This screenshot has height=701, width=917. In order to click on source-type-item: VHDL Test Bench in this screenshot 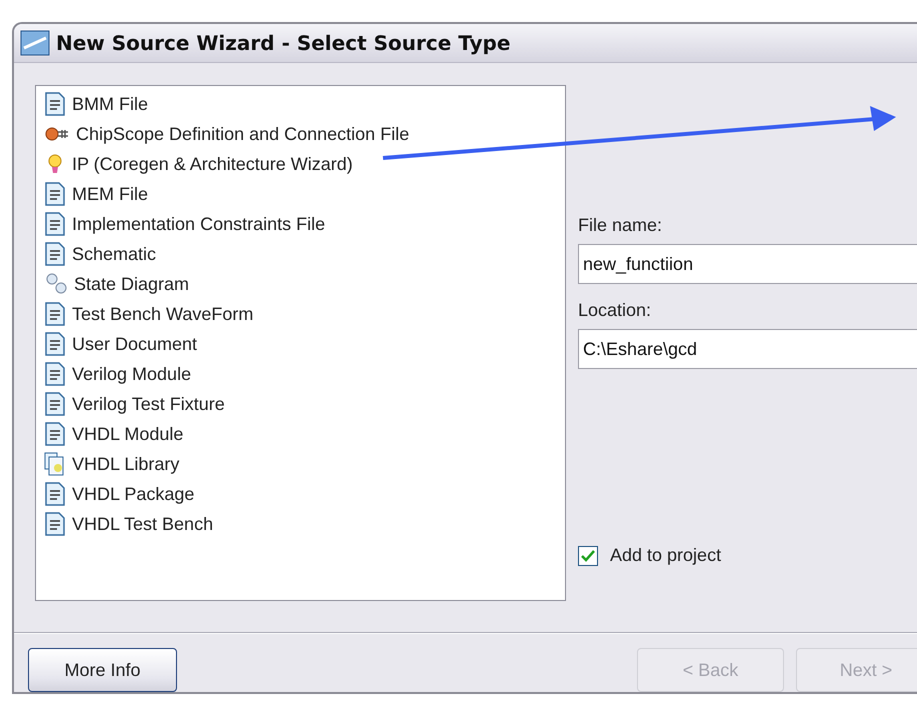, I will do `click(143, 524)`.